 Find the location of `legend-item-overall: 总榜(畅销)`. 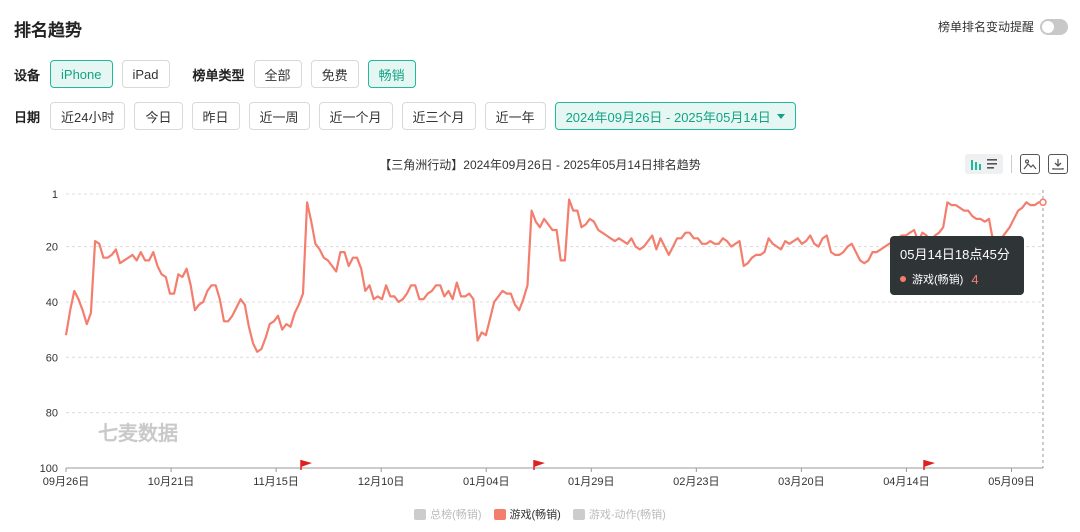

legend-item-overall: 总榜(畅销) is located at coordinates (448, 514).